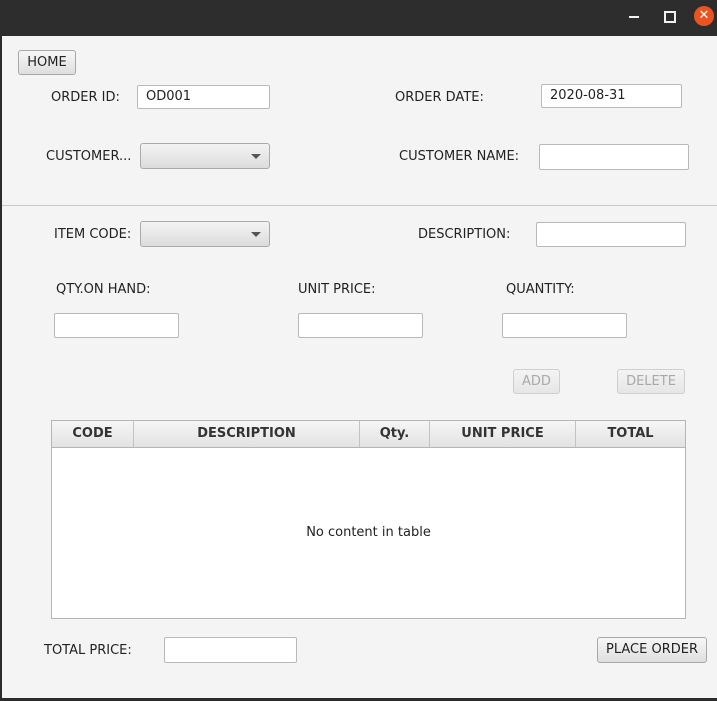 The image size is (717, 701). I want to click on customer-name-field, so click(614, 157).